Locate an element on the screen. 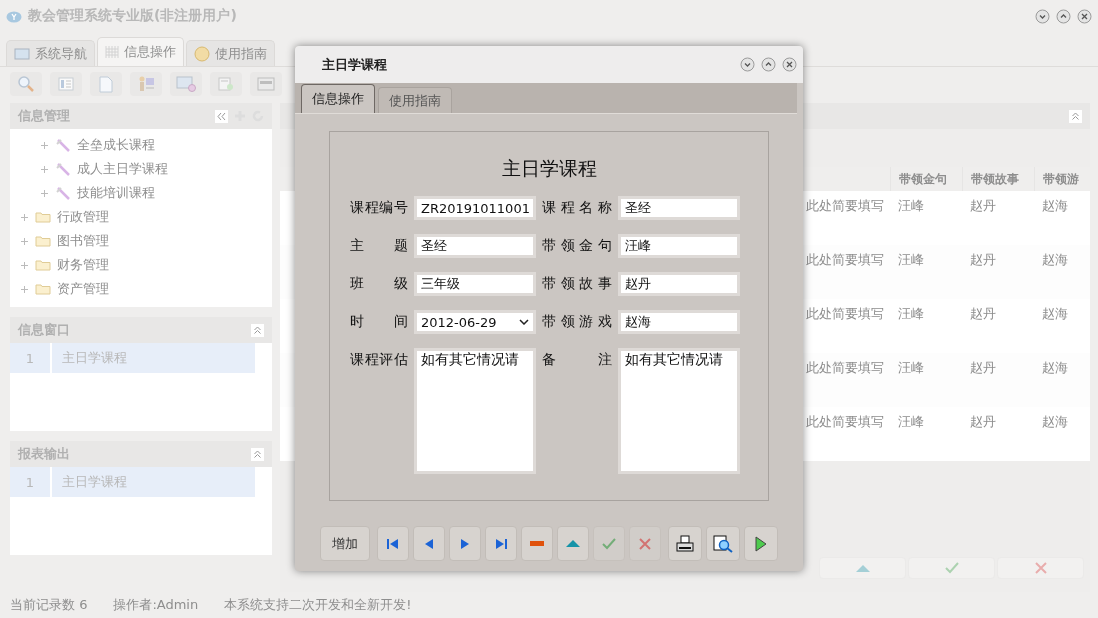 This screenshot has width=1098, height=618. delete-button is located at coordinates (537, 543).